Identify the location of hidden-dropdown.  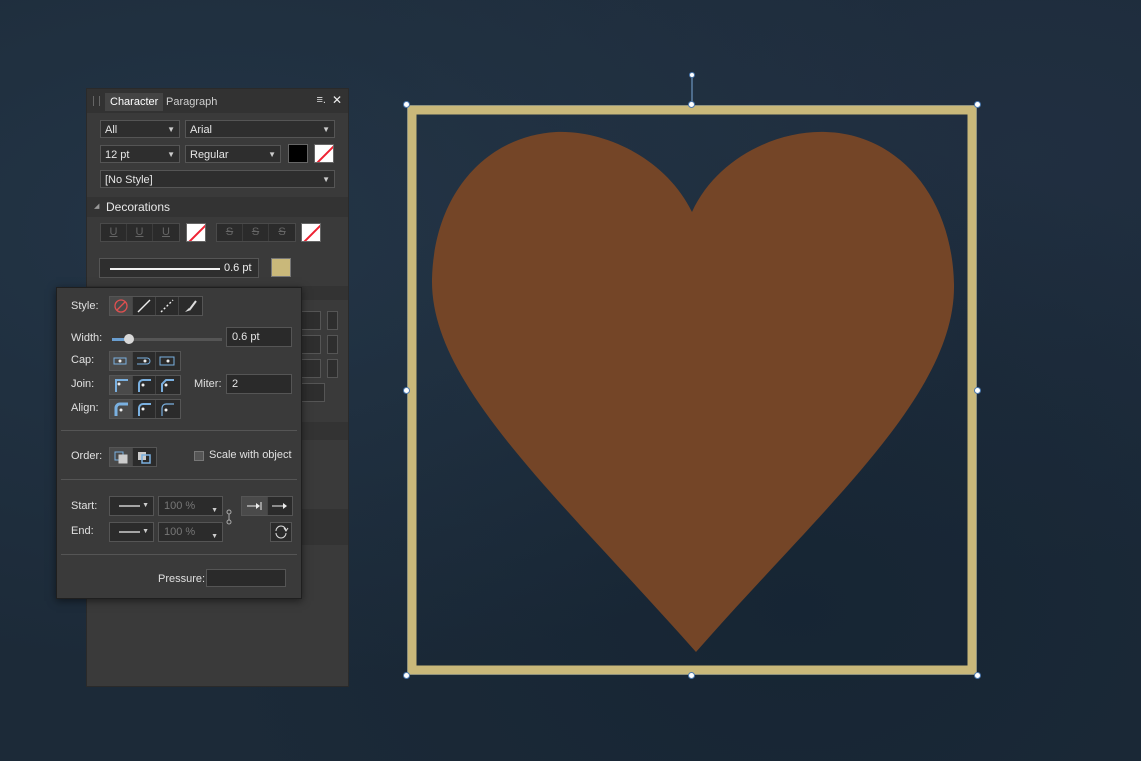
(313, 392).